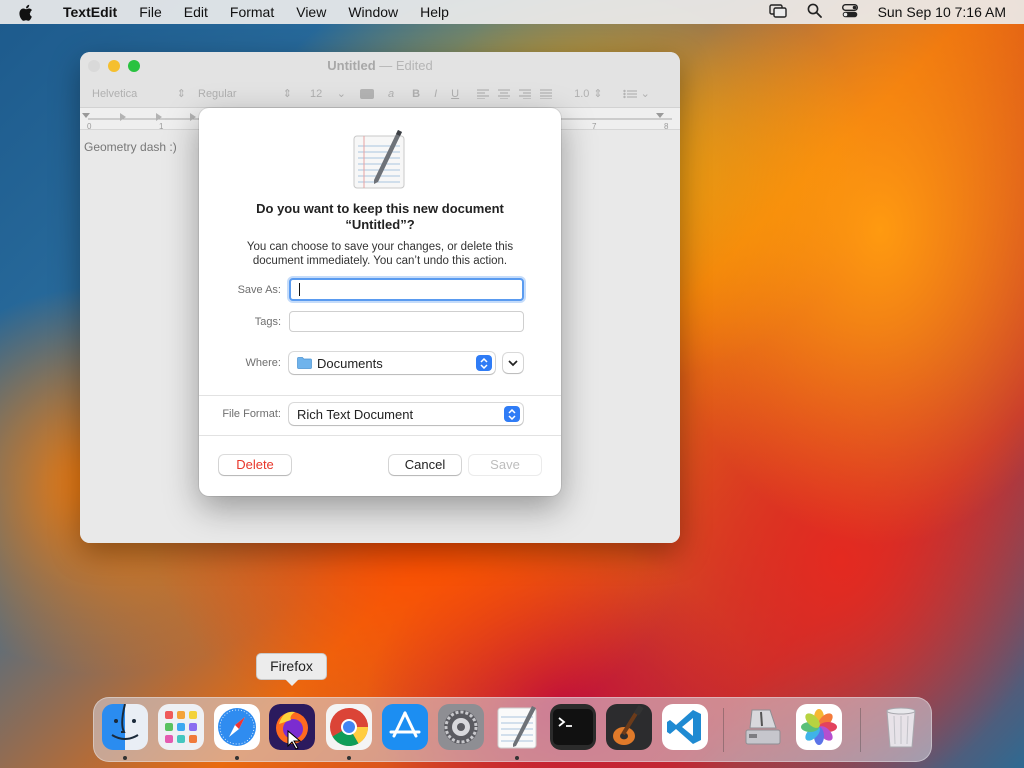 The height and width of the screenshot is (768, 1024). I want to click on control-center-icon, so click(849, 12).